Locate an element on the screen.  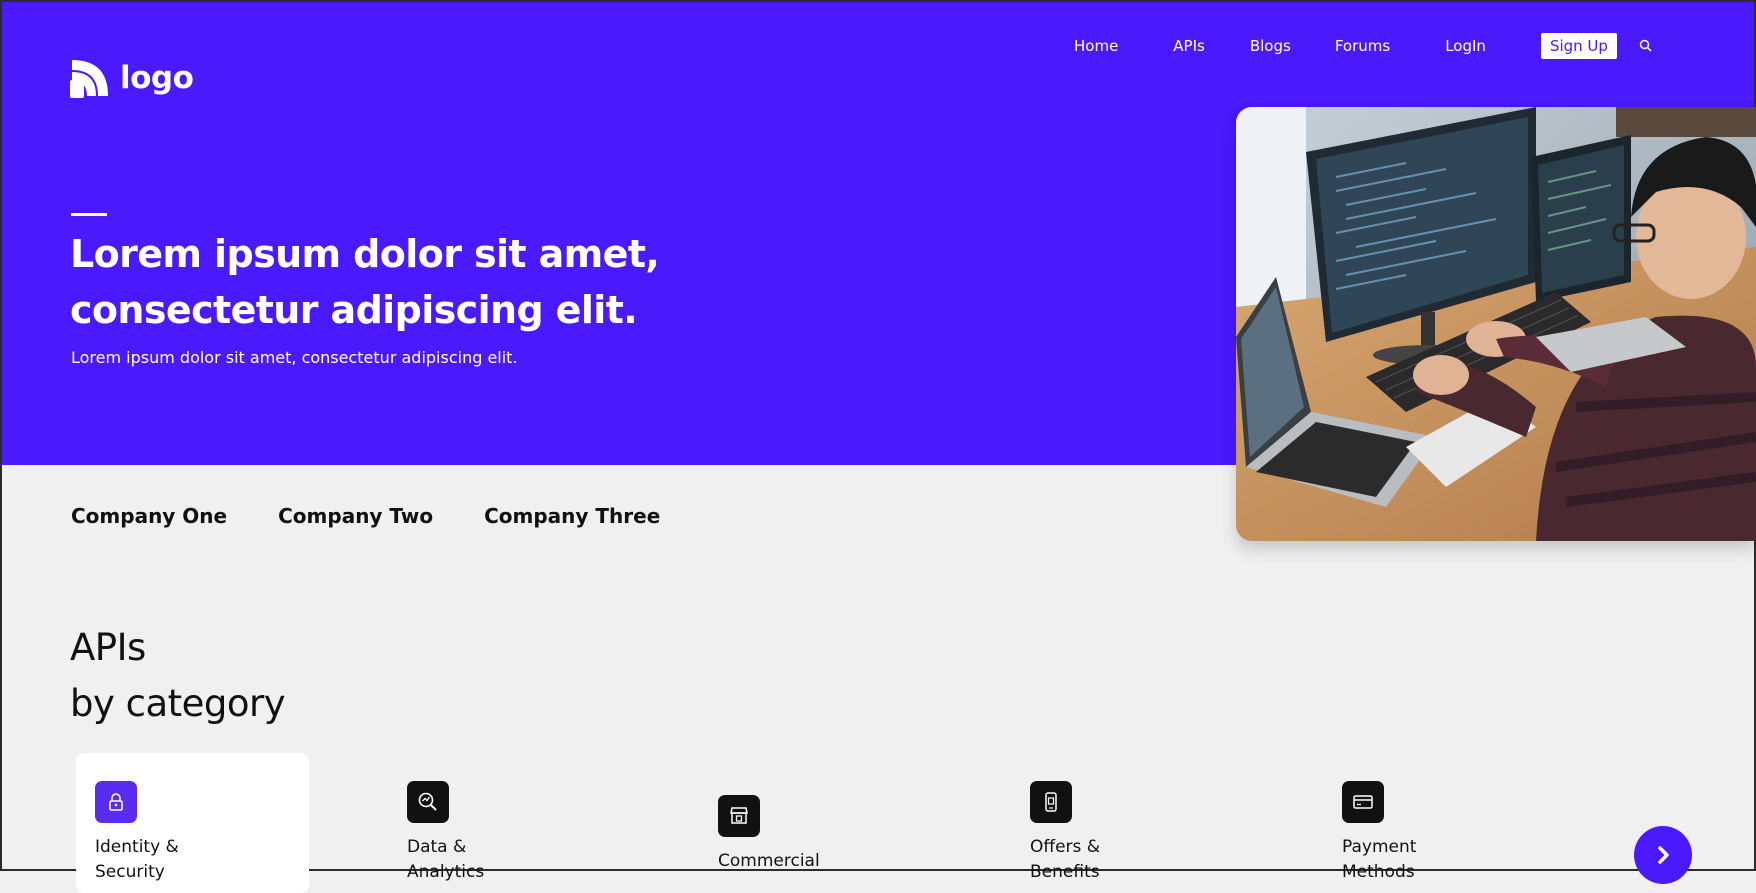
category-payment-methods: Payment Methods is located at coordinates (1412, 833).